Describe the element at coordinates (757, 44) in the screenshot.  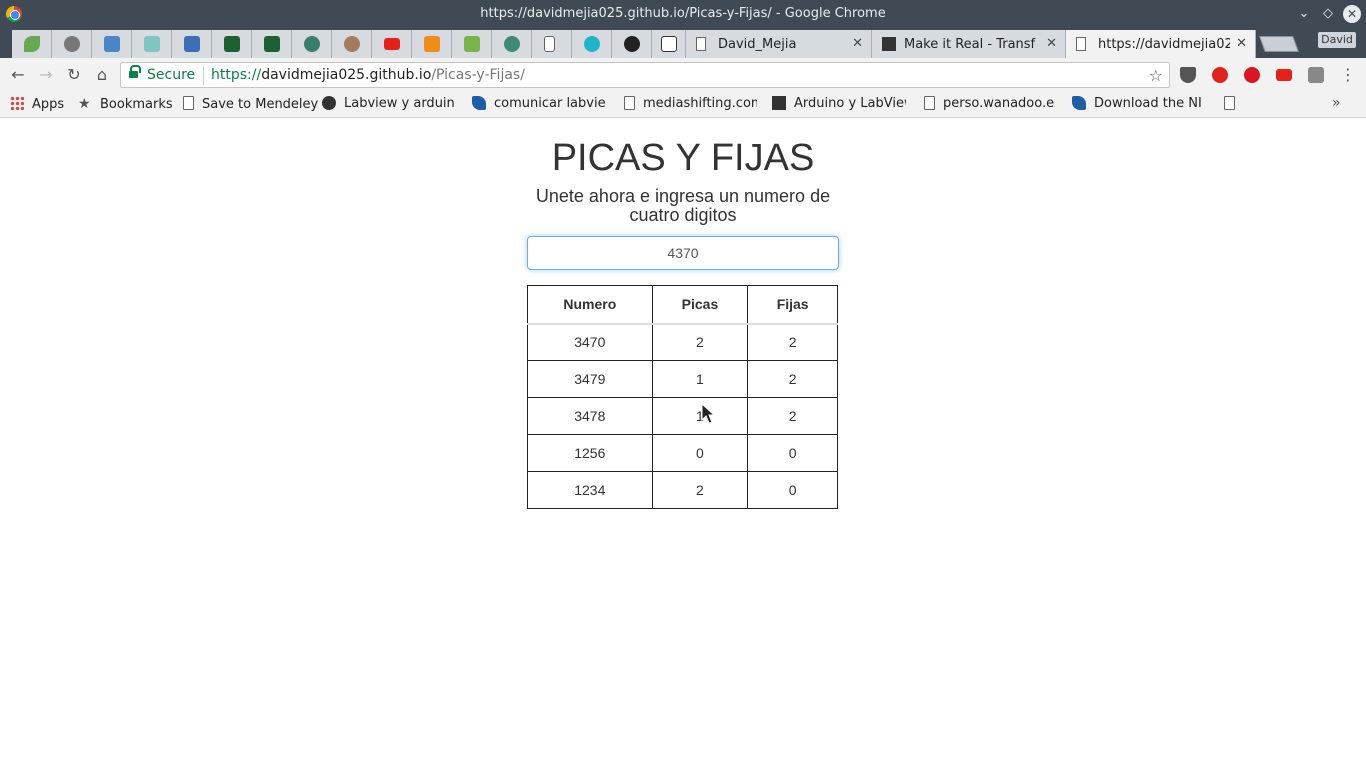
I see `tab-label: David_Mejia` at that location.